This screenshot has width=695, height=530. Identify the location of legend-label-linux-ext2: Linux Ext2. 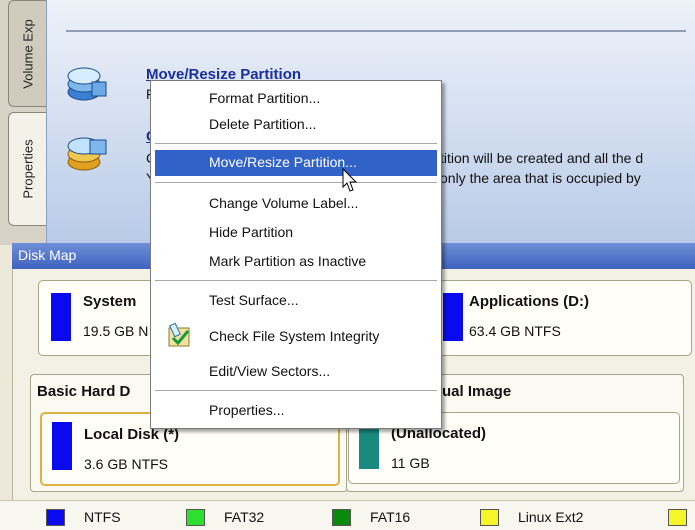
(551, 517).